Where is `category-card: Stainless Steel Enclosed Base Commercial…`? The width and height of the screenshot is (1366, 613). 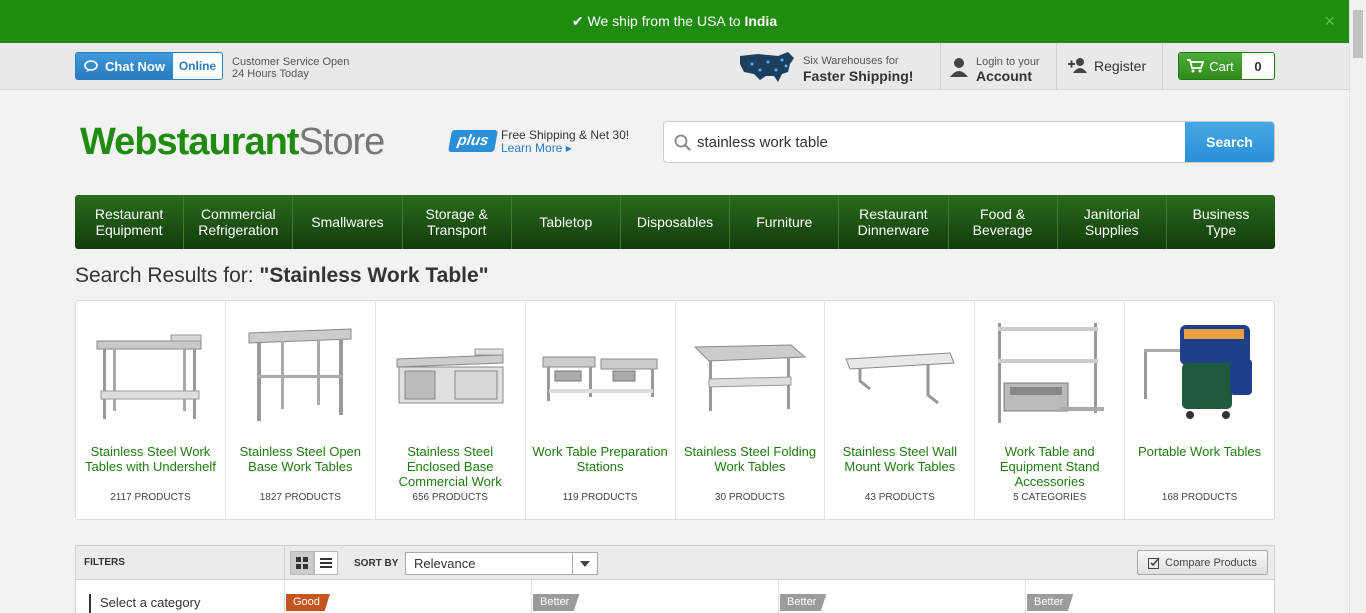
category-card: Stainless Steel Enclosed Base Commercial… is located at coordinates (451, 410).